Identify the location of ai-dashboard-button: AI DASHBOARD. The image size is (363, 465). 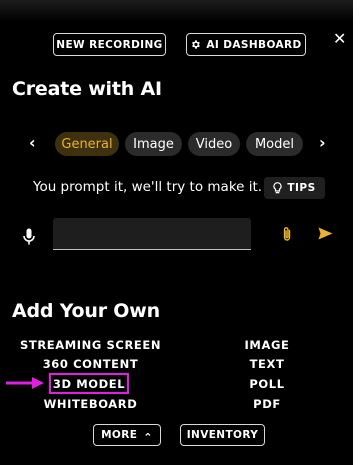
(246, 44).